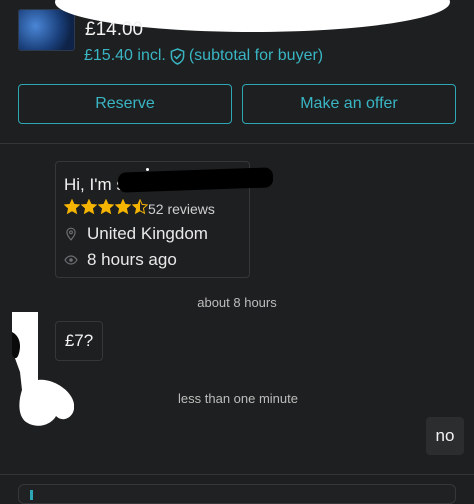 Image resolution: width=474 pixels, height=504 pixels. Describe the element at coordinates (349, 104) in the screenshot. I see `make-offer-button: Make an offer` at that location.